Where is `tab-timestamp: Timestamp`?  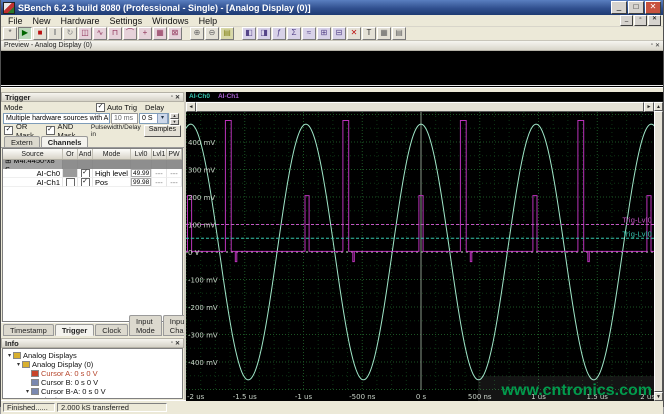
tab-timestamp: Timestamp is located at coordinates (28, 330).